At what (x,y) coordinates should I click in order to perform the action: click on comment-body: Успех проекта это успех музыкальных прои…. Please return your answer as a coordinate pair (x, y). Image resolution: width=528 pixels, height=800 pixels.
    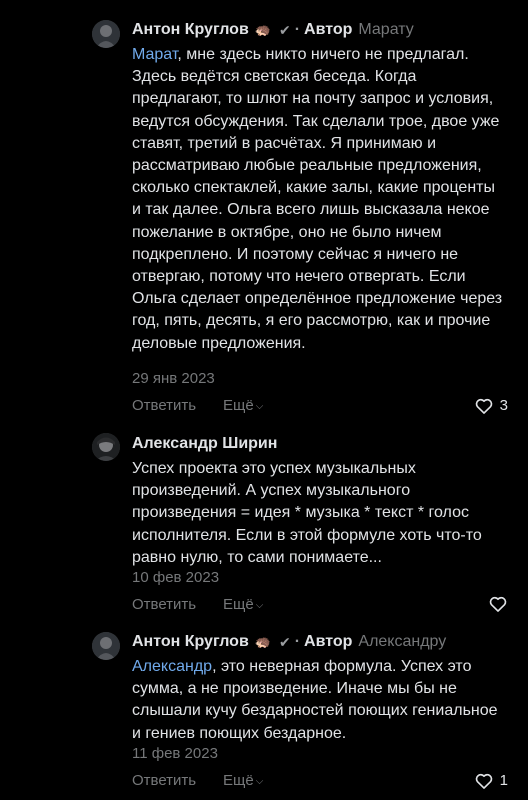
    Looking at the image, I should click on (307, 513).